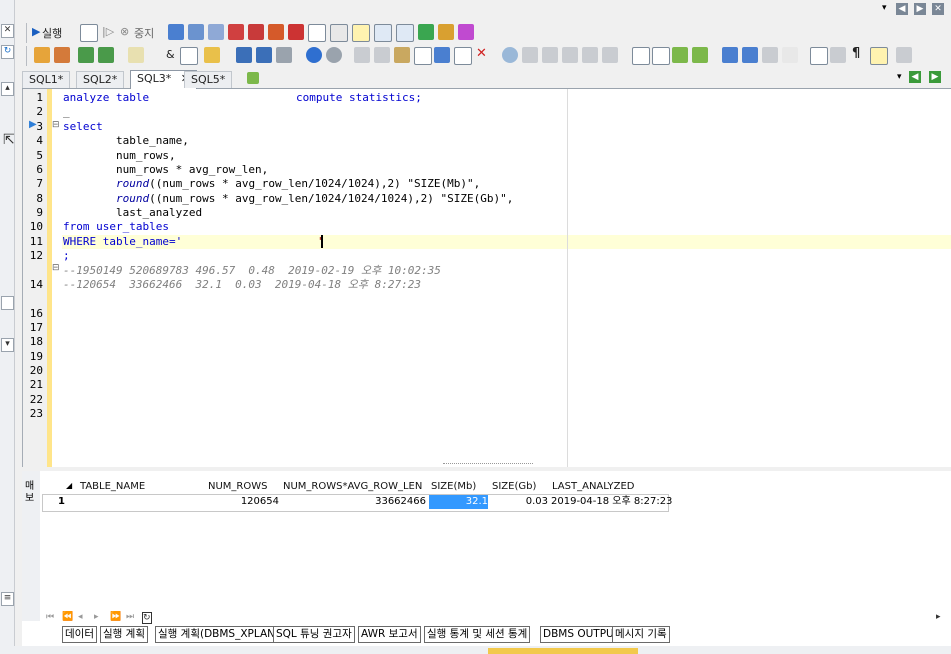 Image resolution: width=951 pixels, height=654 pixels. What do you see at coordinates (144, 502) in the screenshot?
I see `cell-table-name` at bounding box center [144, 502].